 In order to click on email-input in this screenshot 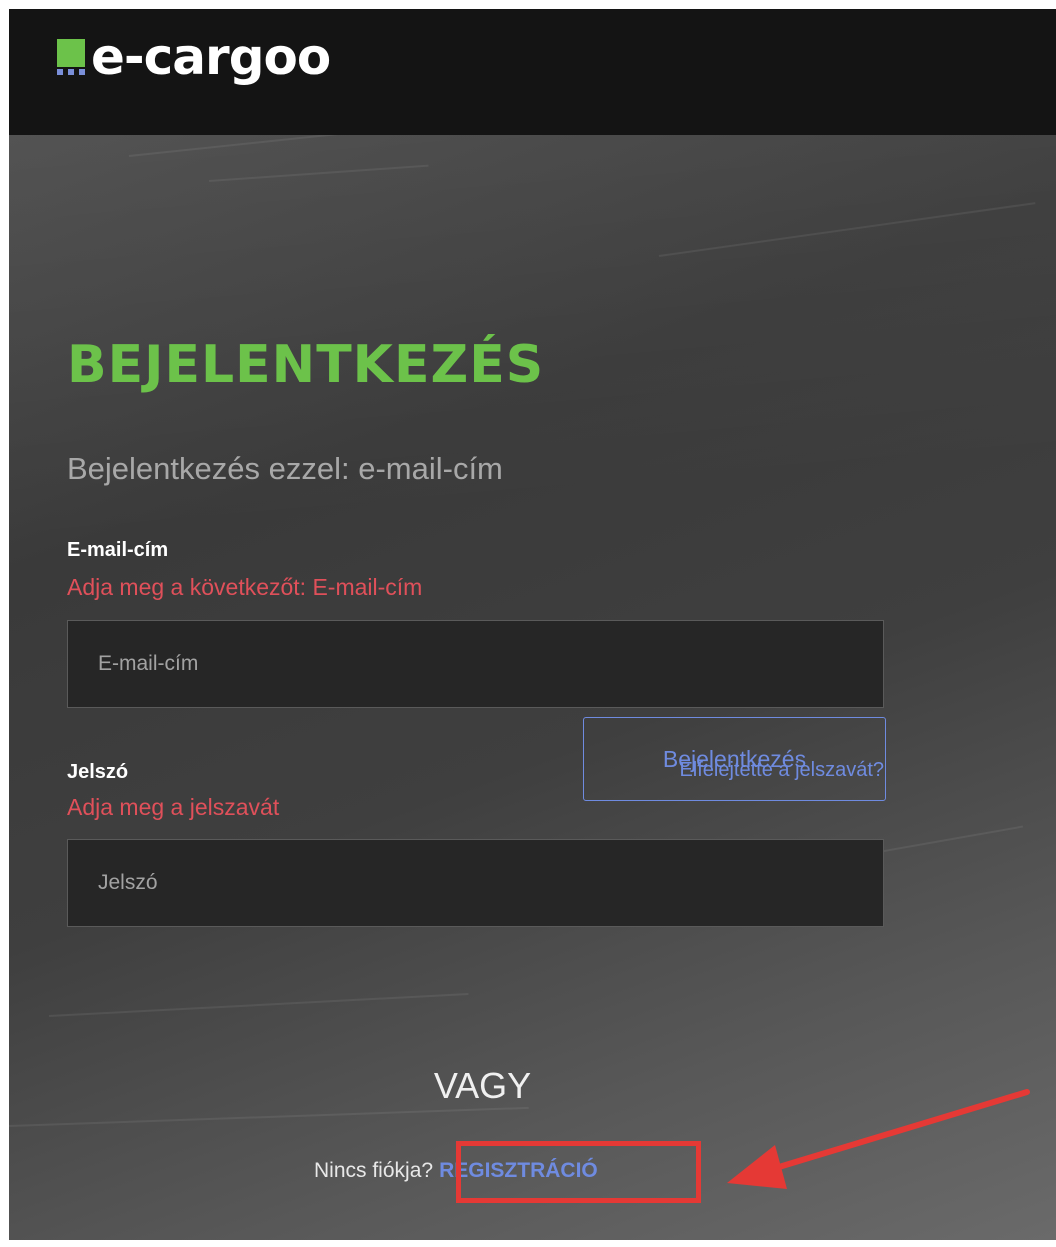, I will do `click(475, 664)`.